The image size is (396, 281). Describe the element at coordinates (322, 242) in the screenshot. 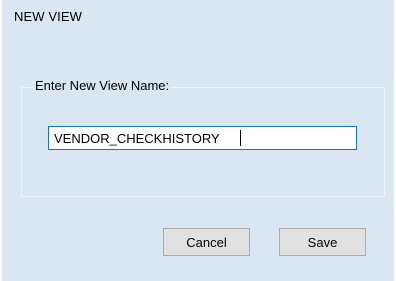

I see `save-button: Save` at that location.